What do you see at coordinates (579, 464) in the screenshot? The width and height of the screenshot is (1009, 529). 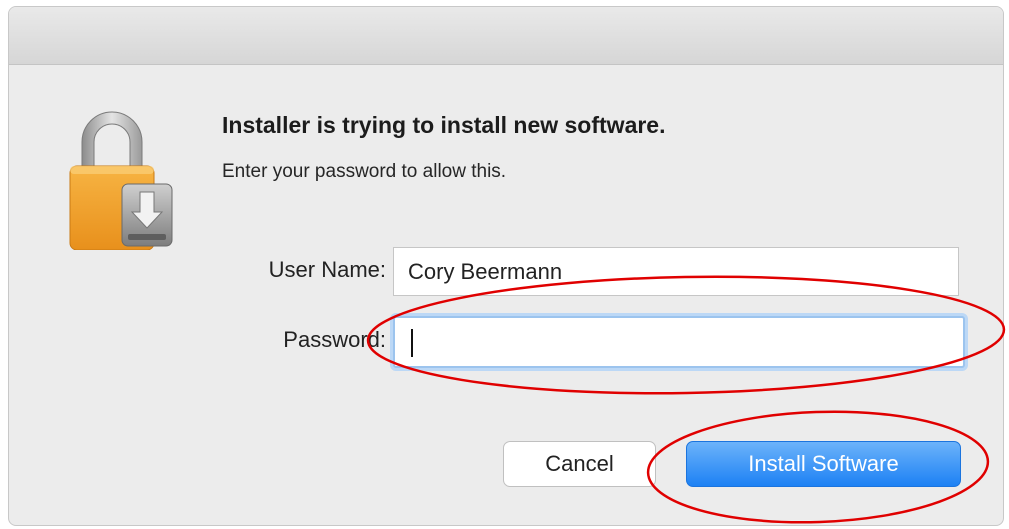 I see `cancel-button: Cancel` at bounding box center [579, 464].